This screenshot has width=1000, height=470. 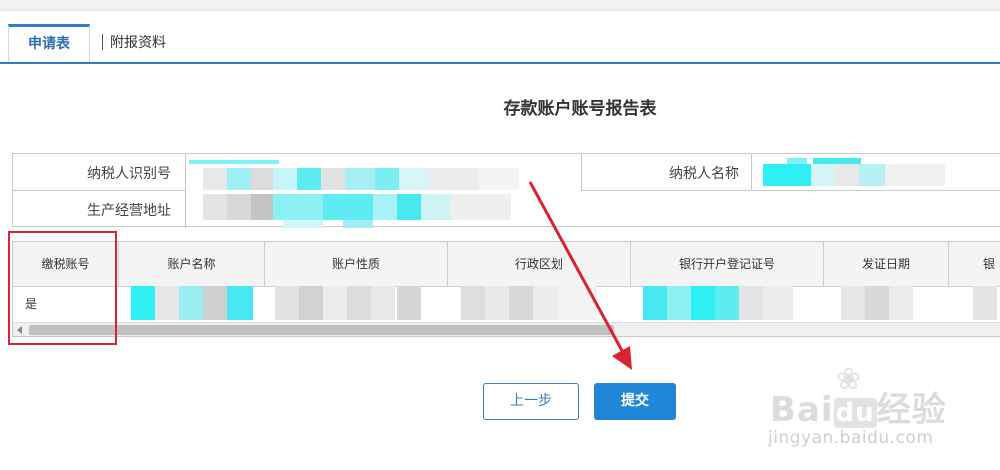 I want to click on watermark-logo: Baidu经验, so click(x=858, y=410).